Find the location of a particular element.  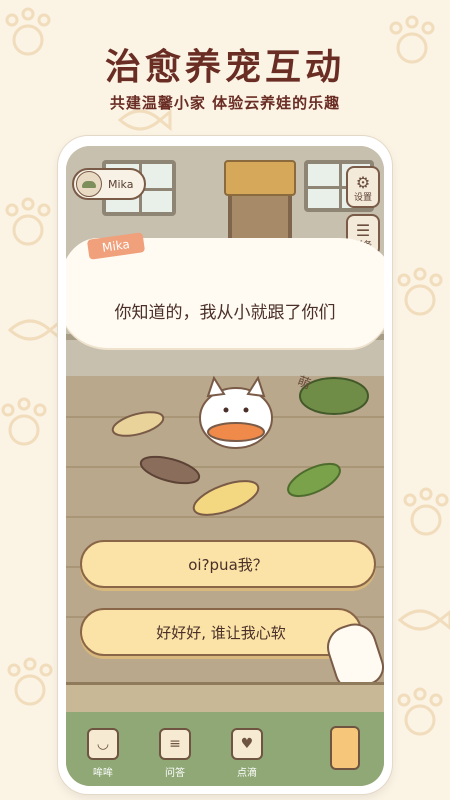

nav-quiz-label: 问答 is located at coordinates (175, 773).